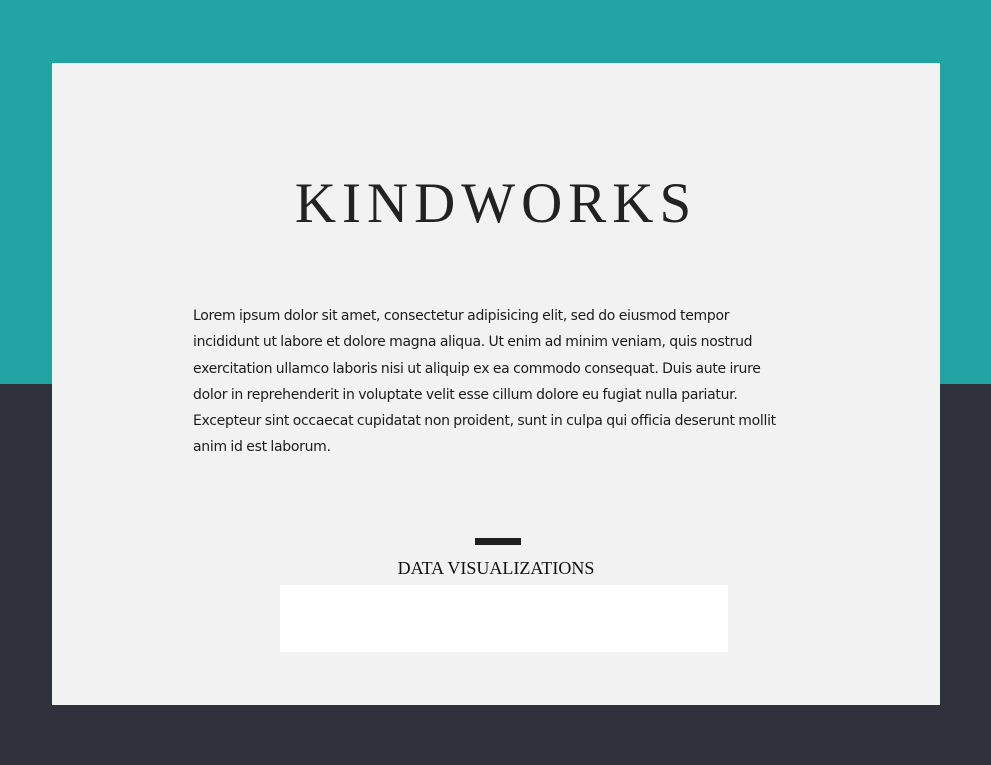 The height and width of the screenshot is (765, 991). What do you see at coordinates (496, 568) in the screenshot?
I see `data-visualizations-heading: DATA VISUALIZATIONS` at bounding box center [496, 568].